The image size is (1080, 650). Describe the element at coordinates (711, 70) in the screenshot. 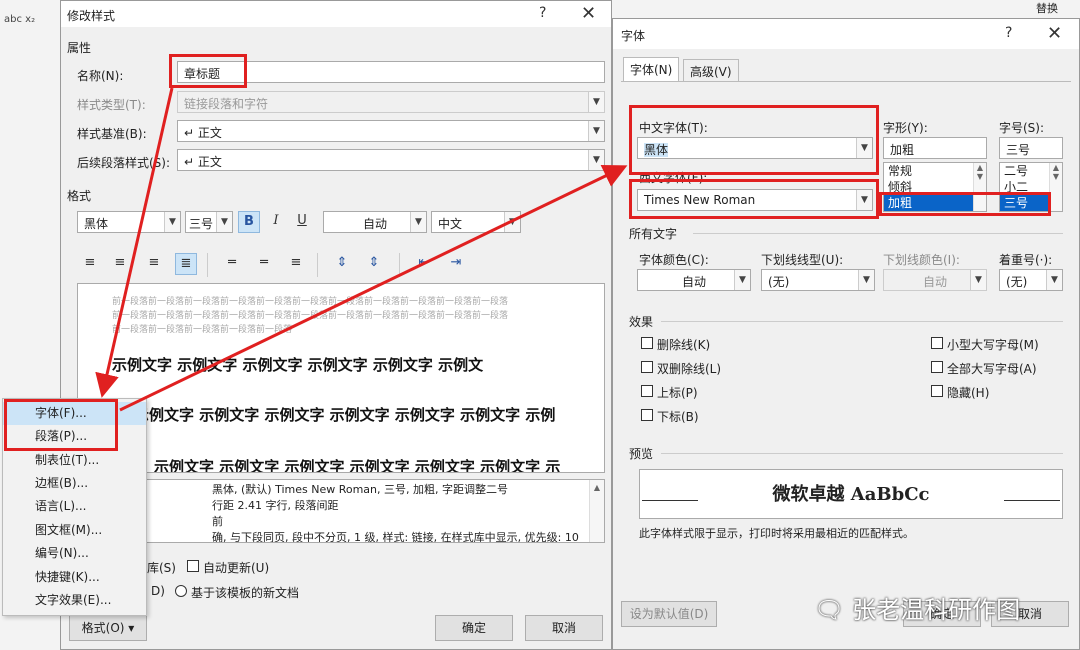

I see `tab-advanced: 高级(V)` at that location.